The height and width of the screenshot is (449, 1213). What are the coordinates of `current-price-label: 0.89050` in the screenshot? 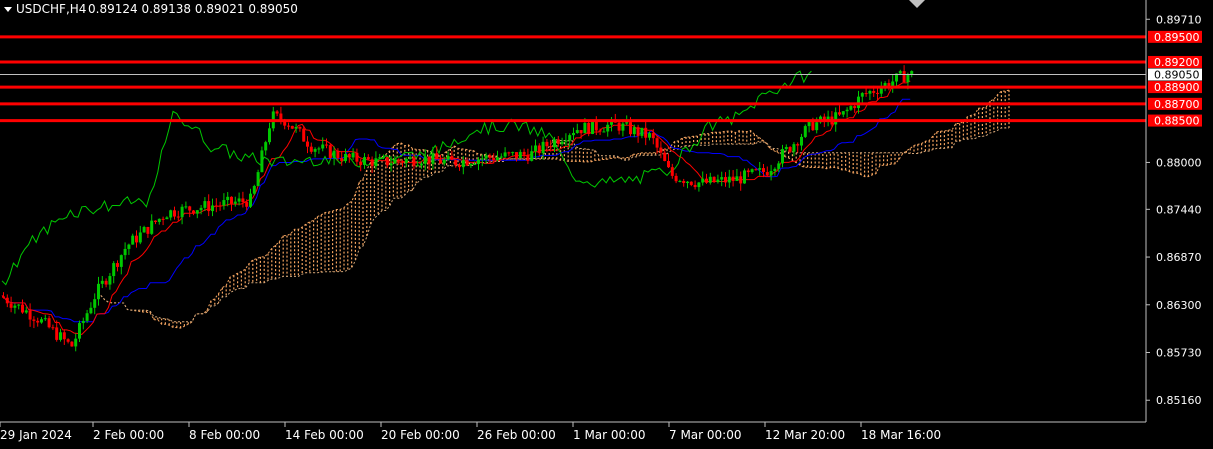 It's located at (1177, 75).